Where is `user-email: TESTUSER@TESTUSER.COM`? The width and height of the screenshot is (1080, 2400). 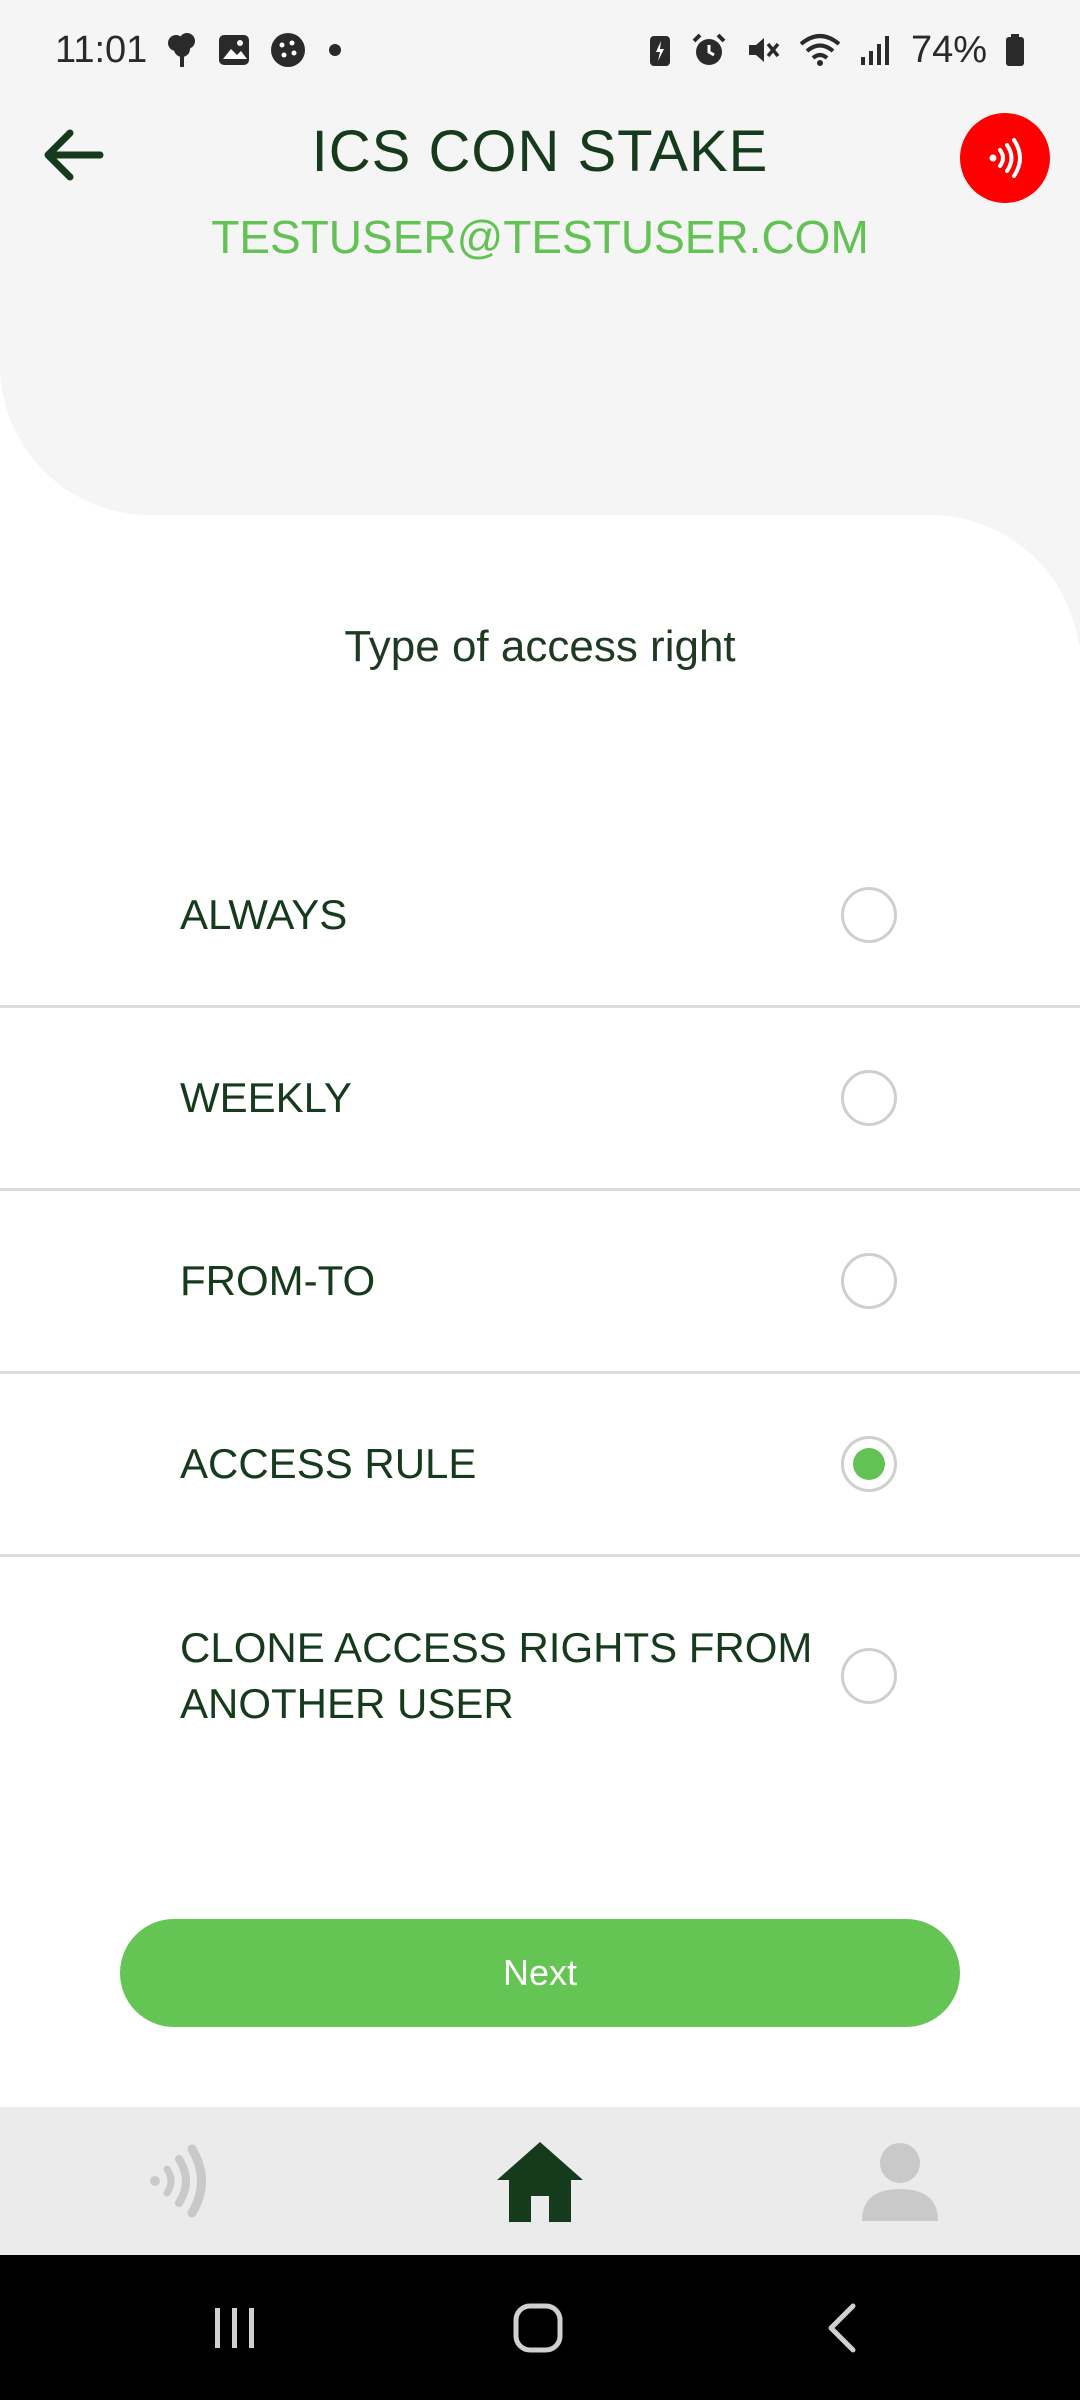
user-email: TESTUSER@TESTUSER.COM is located at coordinates (540, 237).